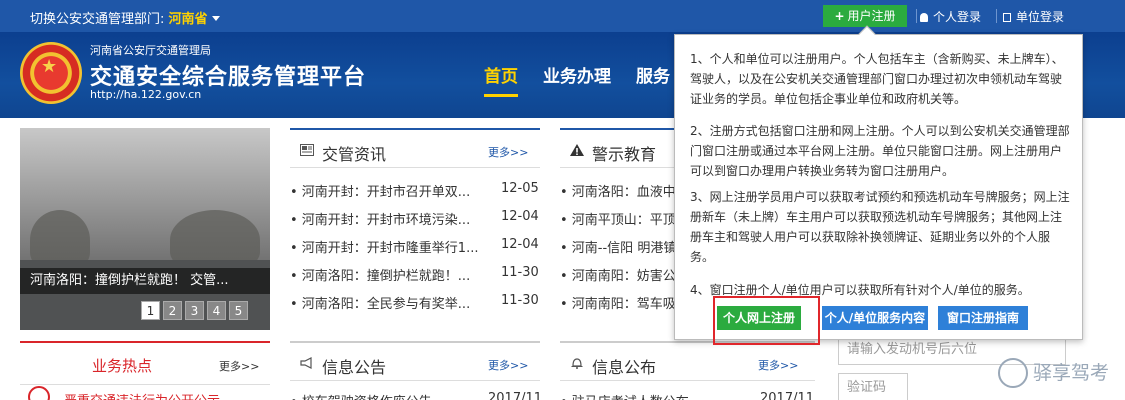 This screenshot has height=400, width=1125. What do you see at coordinates (577, 150) in the screenshot?
I see `warning-icon` at bounding box center [577, 150].